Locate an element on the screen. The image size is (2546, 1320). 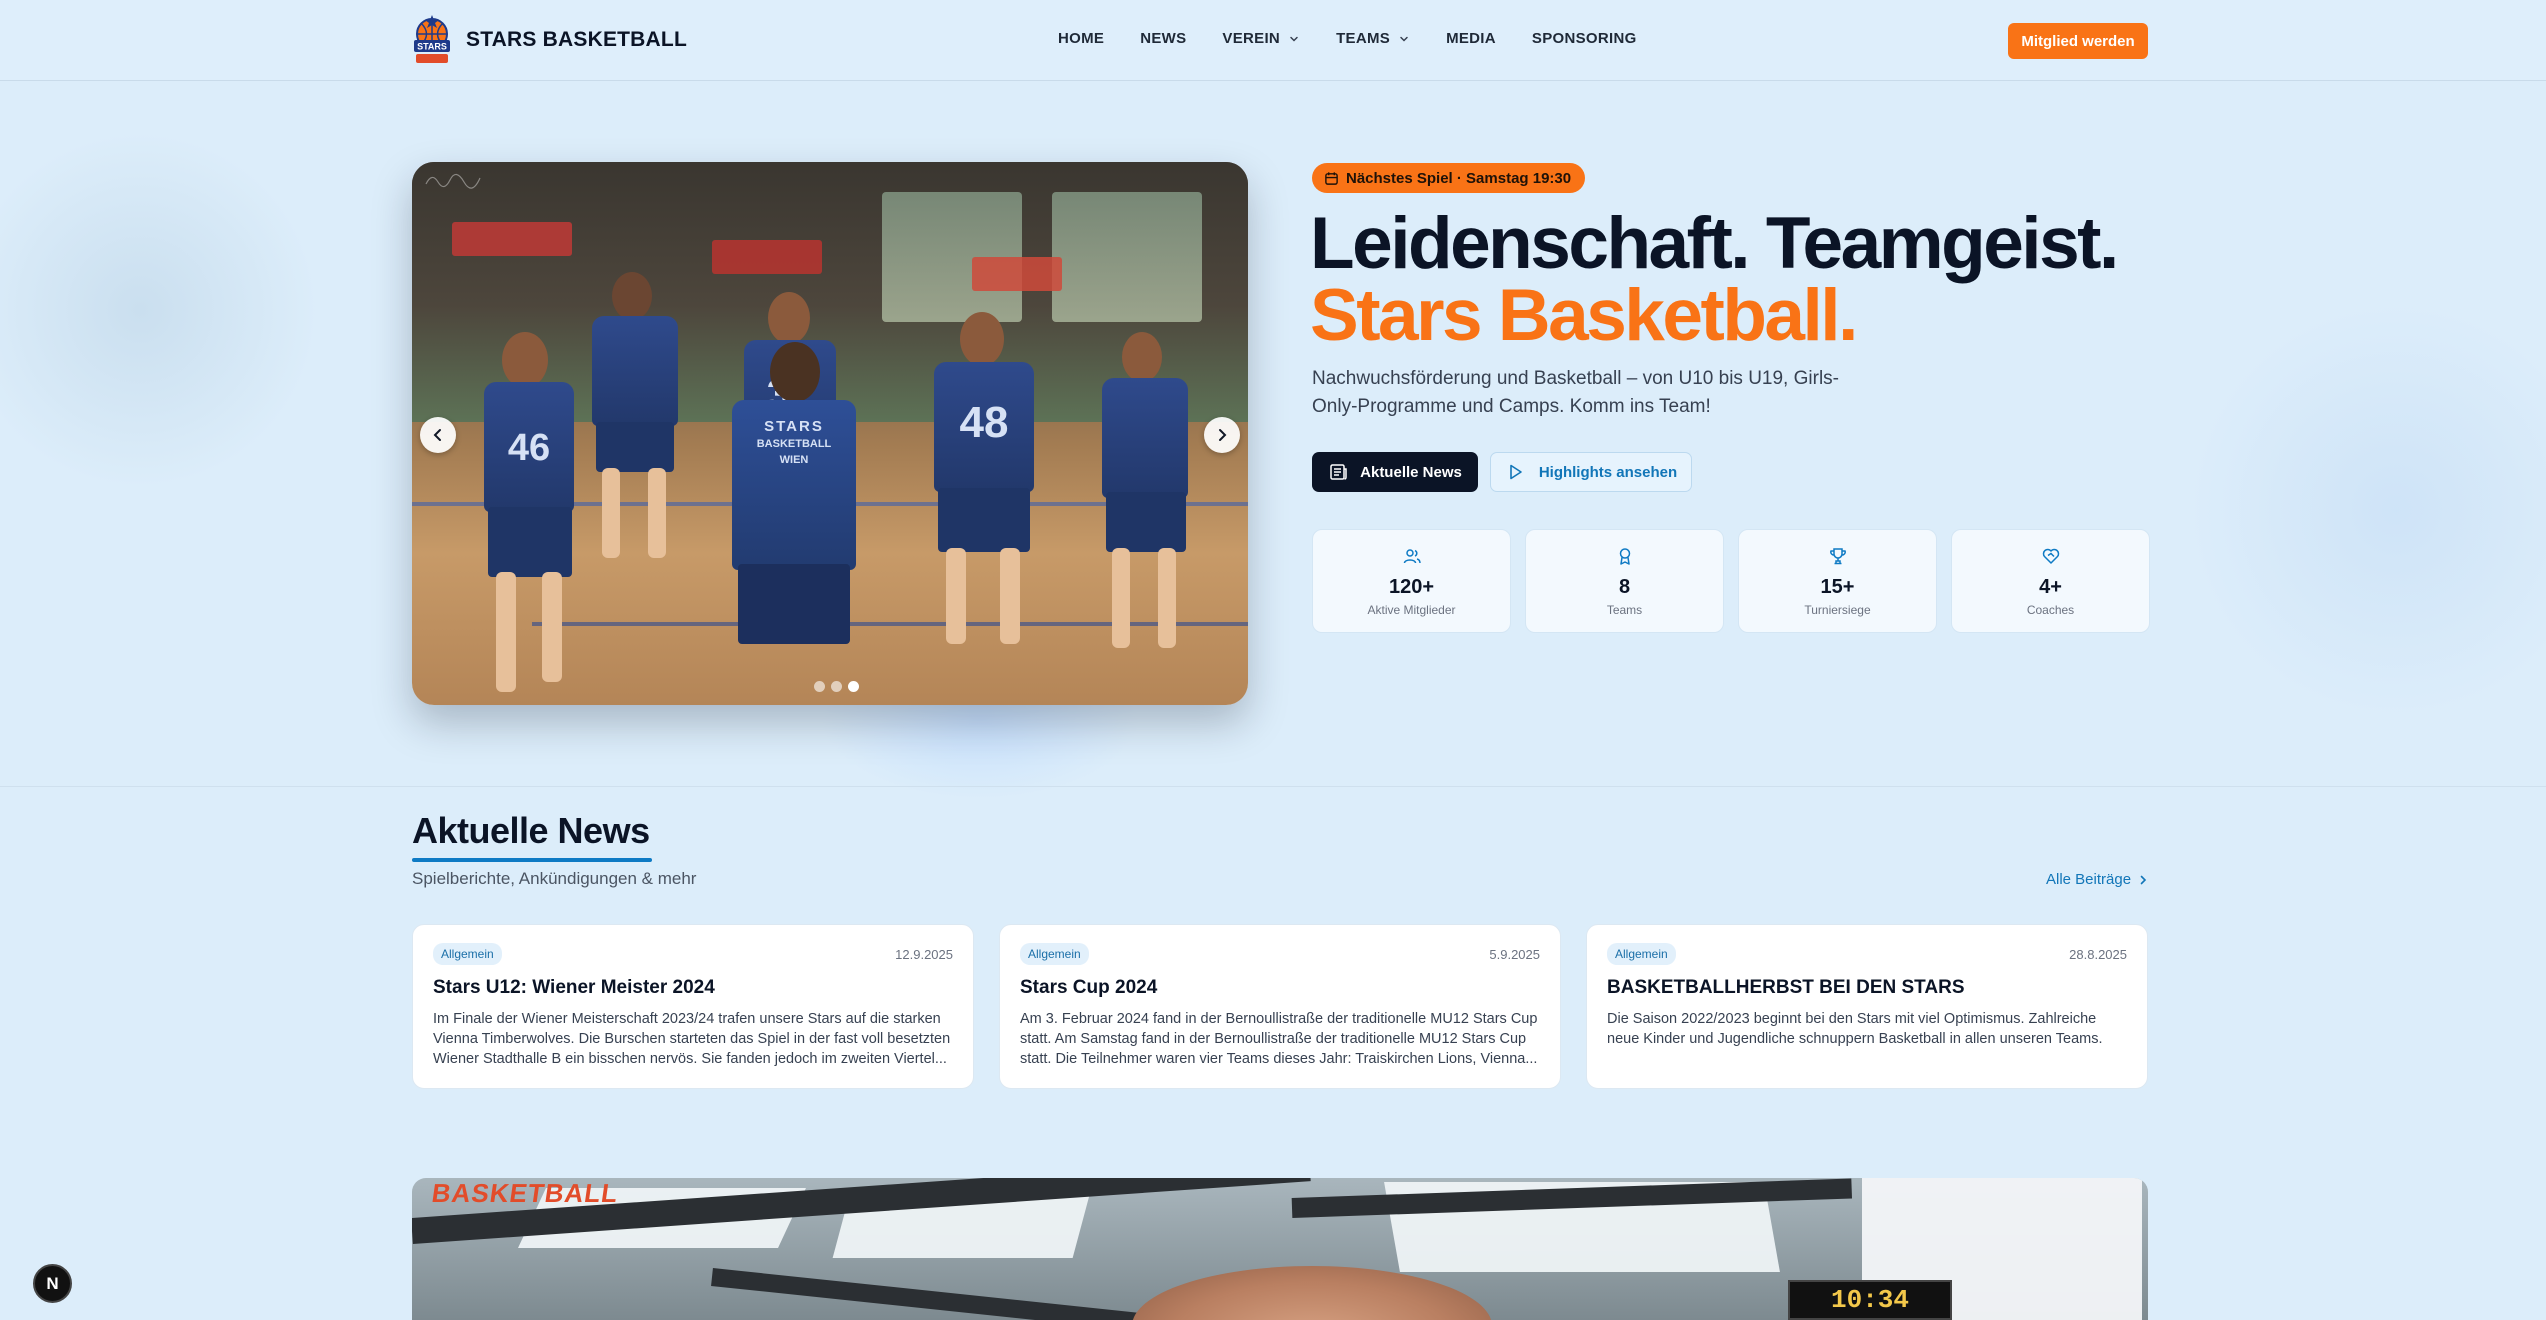
news-title: Stars U12: Wiener Meister 2024 is located at coordinates (574, 987).